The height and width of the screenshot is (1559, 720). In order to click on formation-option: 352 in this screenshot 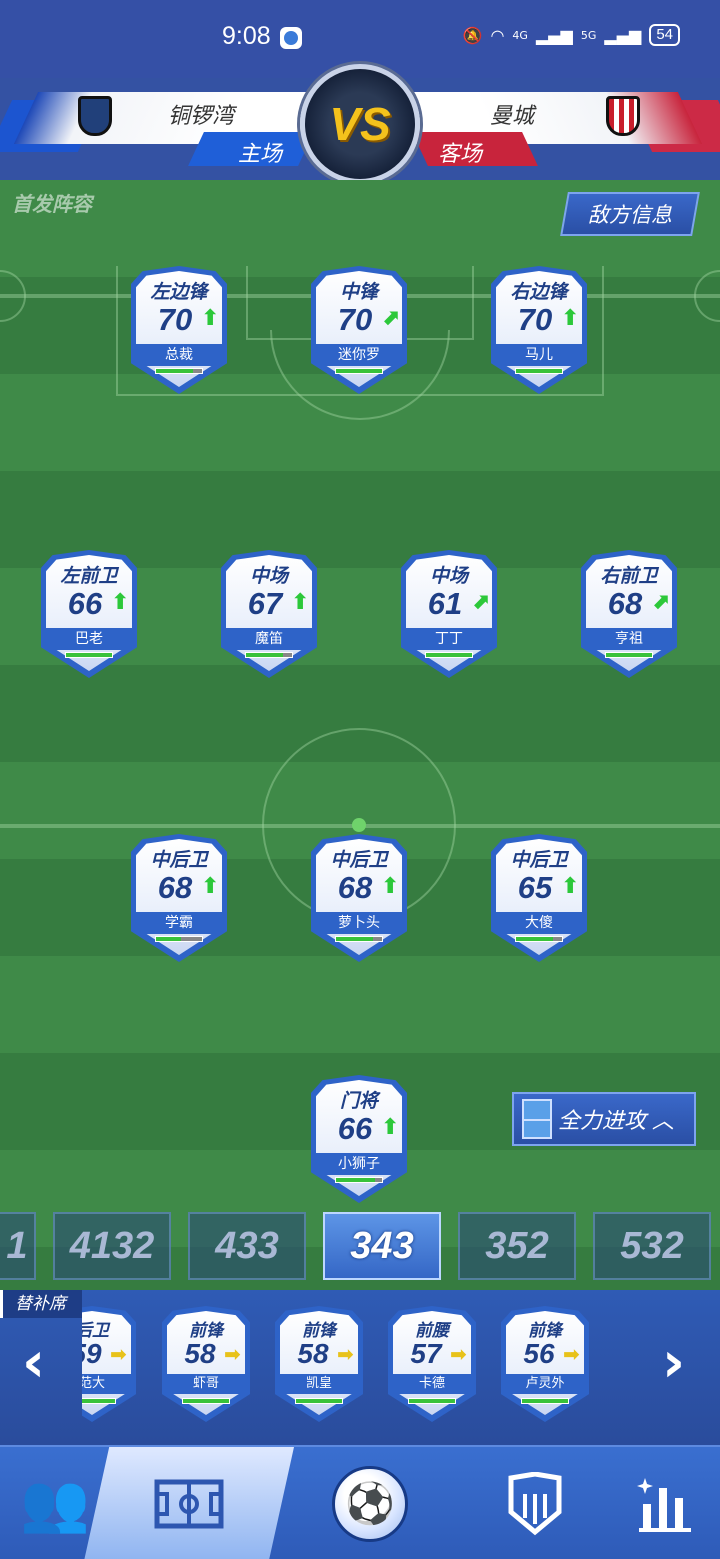, I will do `click(517, 1246)`.